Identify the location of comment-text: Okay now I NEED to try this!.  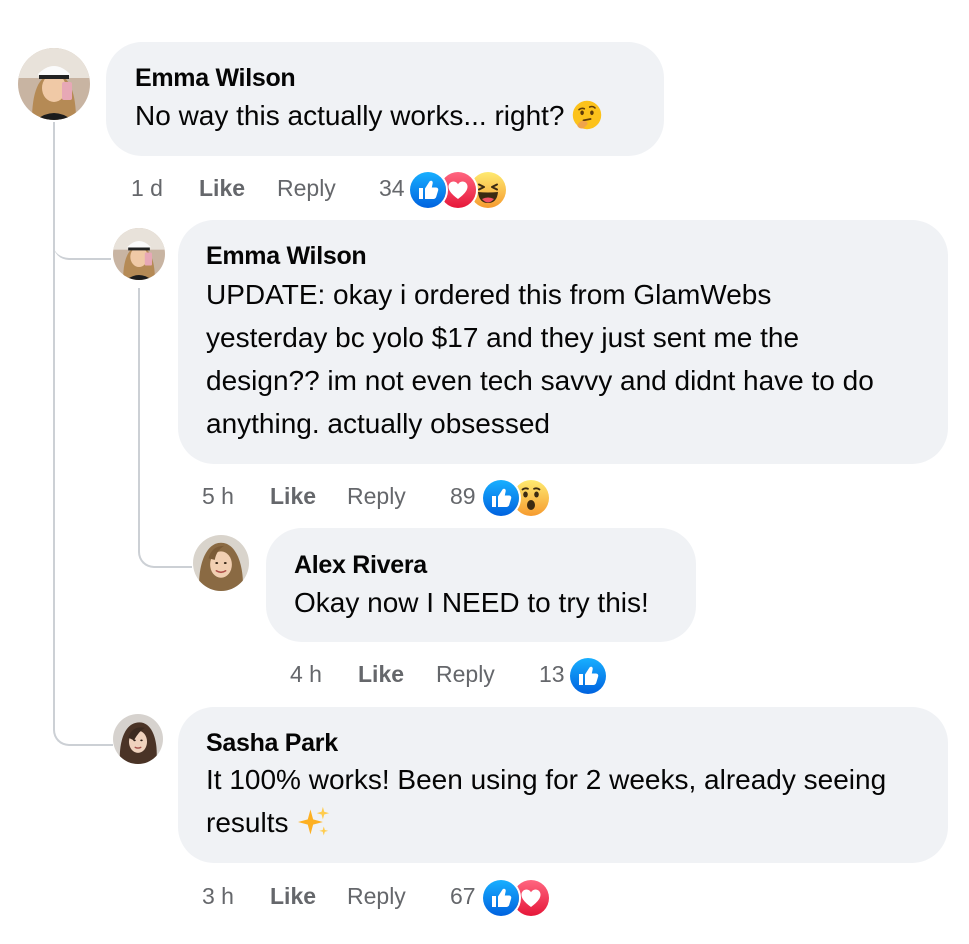
(471, 602).